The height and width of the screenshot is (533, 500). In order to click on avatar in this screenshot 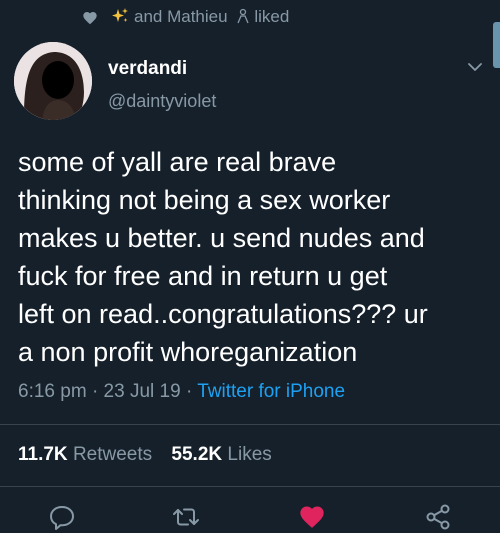, I will do `click(53, 81)`.